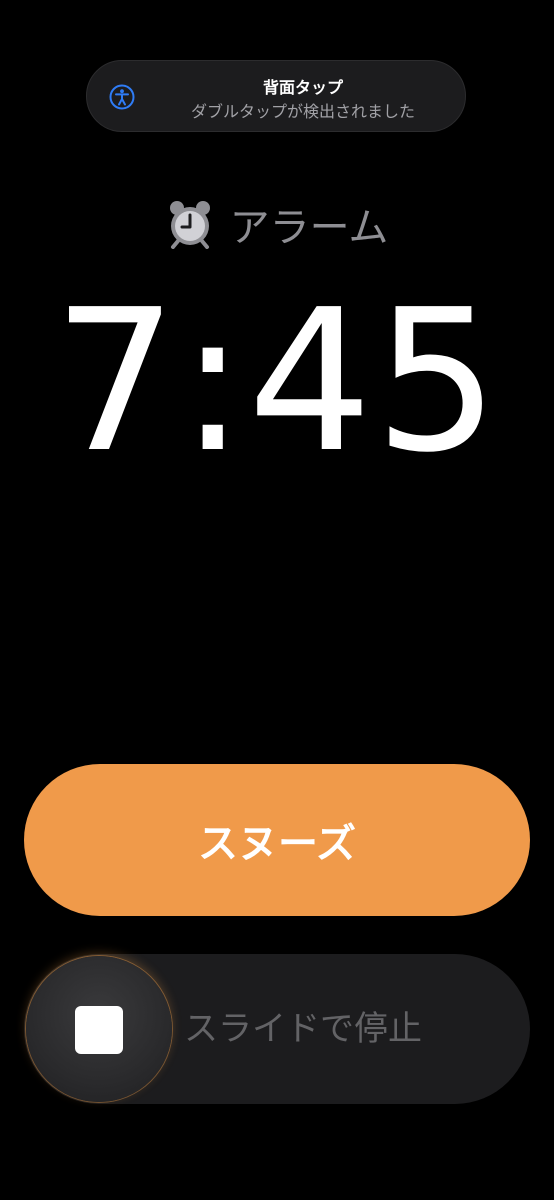  I want to click on stop-icon, so click(99, 1030).